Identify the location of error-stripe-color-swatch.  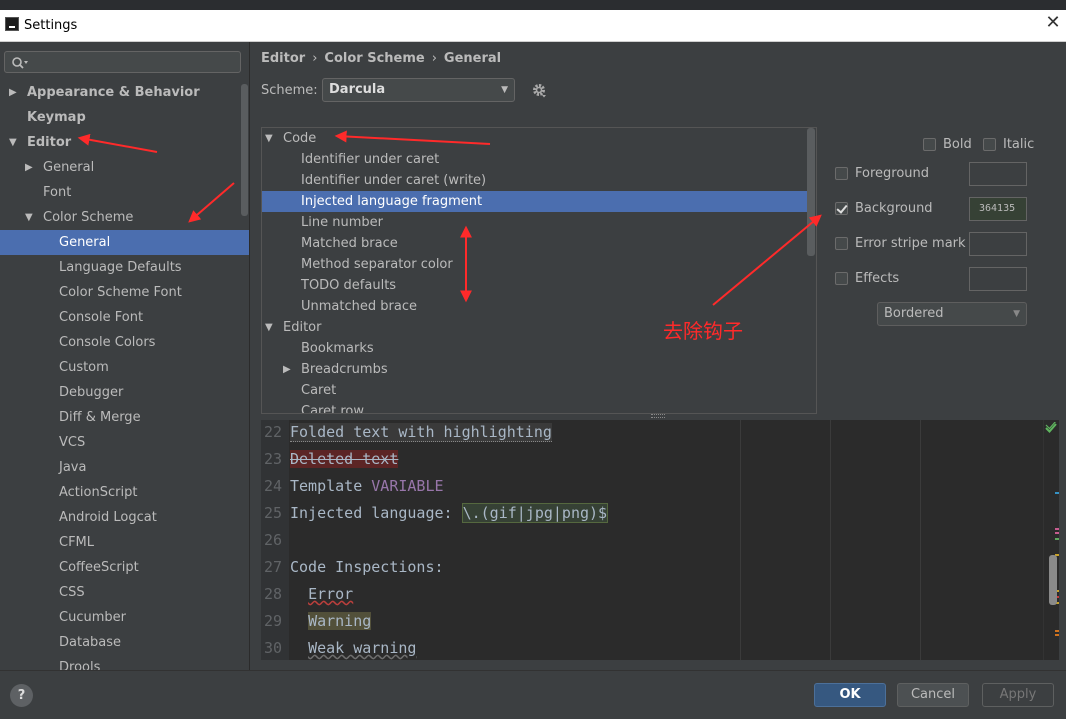
(998, 244).